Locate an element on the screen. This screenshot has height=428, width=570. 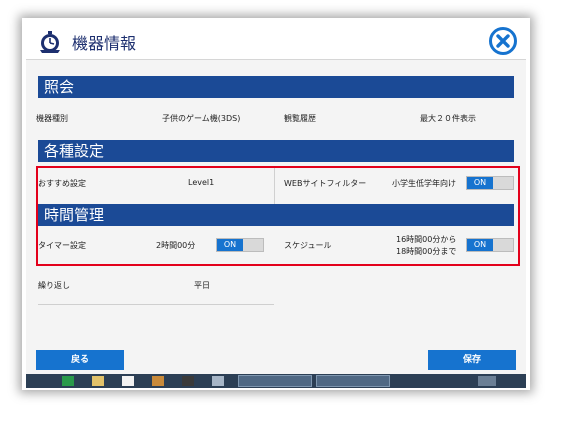
timer-label: タイマー設定 is located at coordinates (62, 245).